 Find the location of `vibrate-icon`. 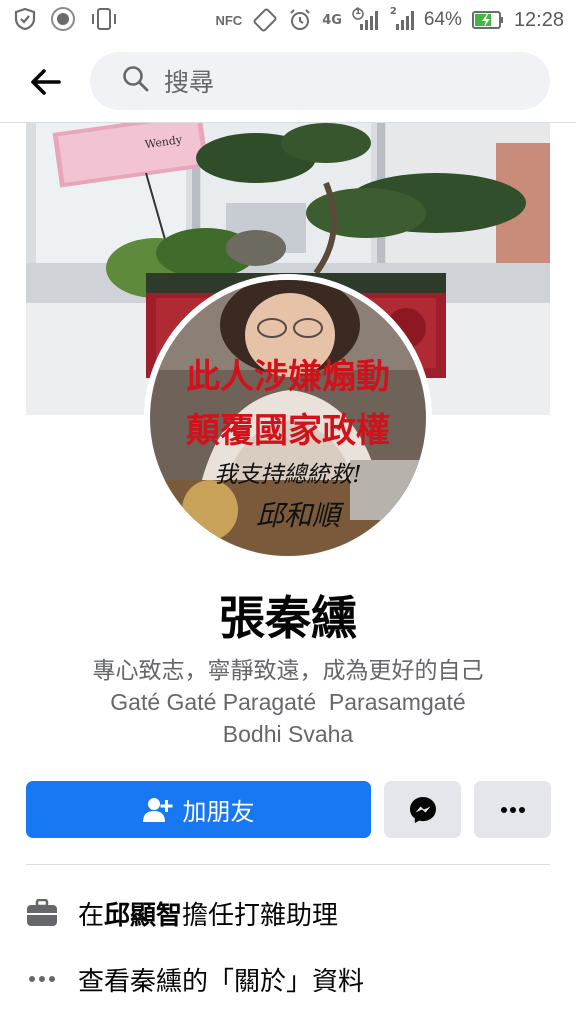

vibrate-icon is located at coordinates (104, 19).